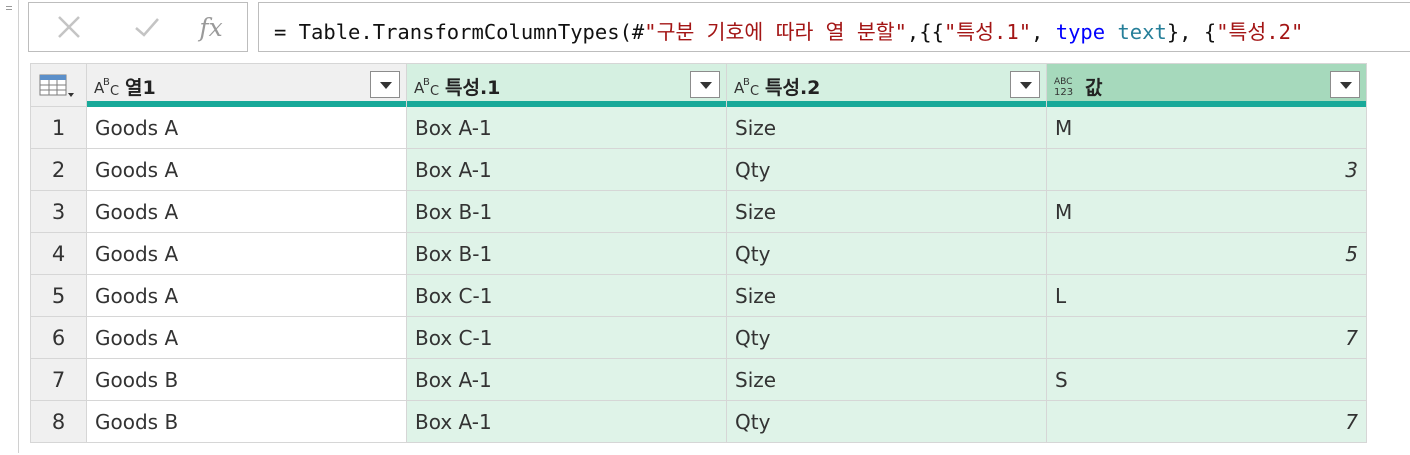 The width and height of the screenshot is (1410, 455). I want to click on table-menu-button, so click(58, 85).